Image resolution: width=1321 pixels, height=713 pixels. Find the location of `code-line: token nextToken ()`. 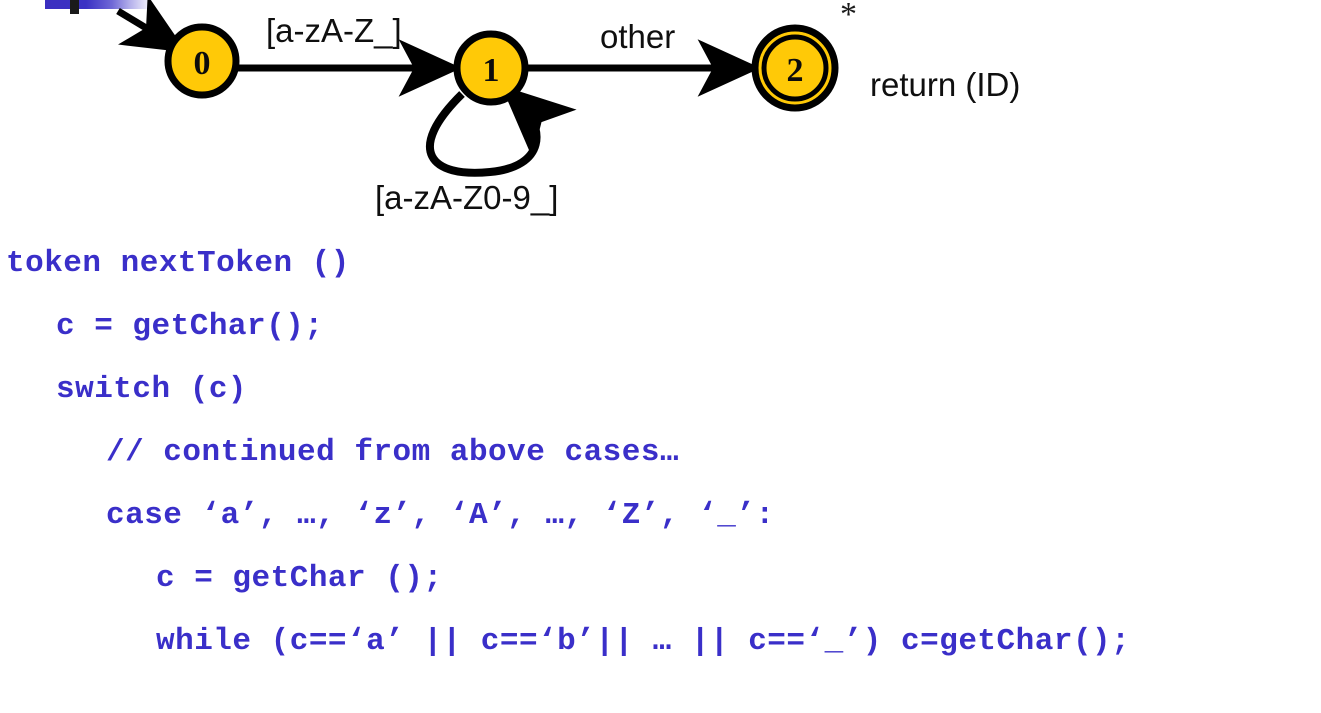

code-line: token nextToken () is located at coordinates (178, 263).